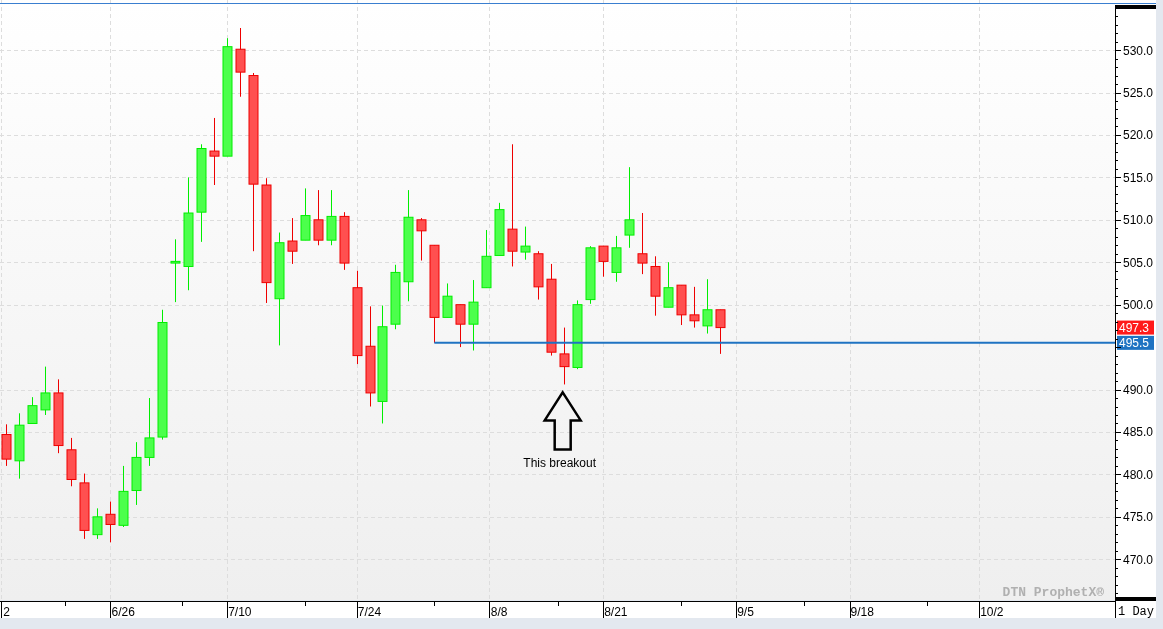 The image size is (1163, 629). What do you see at coordinates (240, 612) in the screenshot?
I see `date-axis-label: 7/10` at bounding box center [240, 612].